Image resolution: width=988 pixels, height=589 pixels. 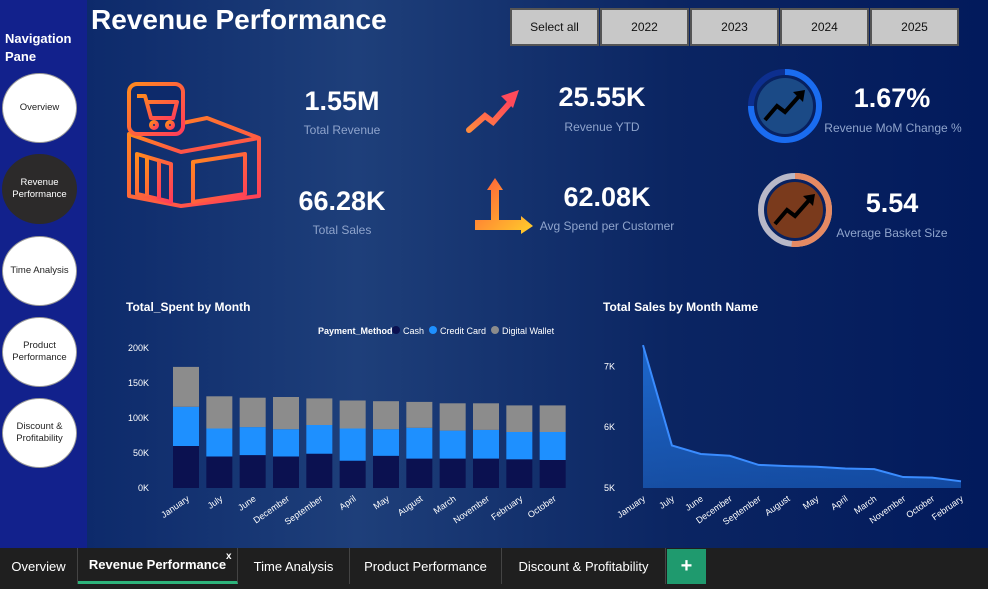 I want to click on y-tick-label: 50K, so click(x=141, y=453).